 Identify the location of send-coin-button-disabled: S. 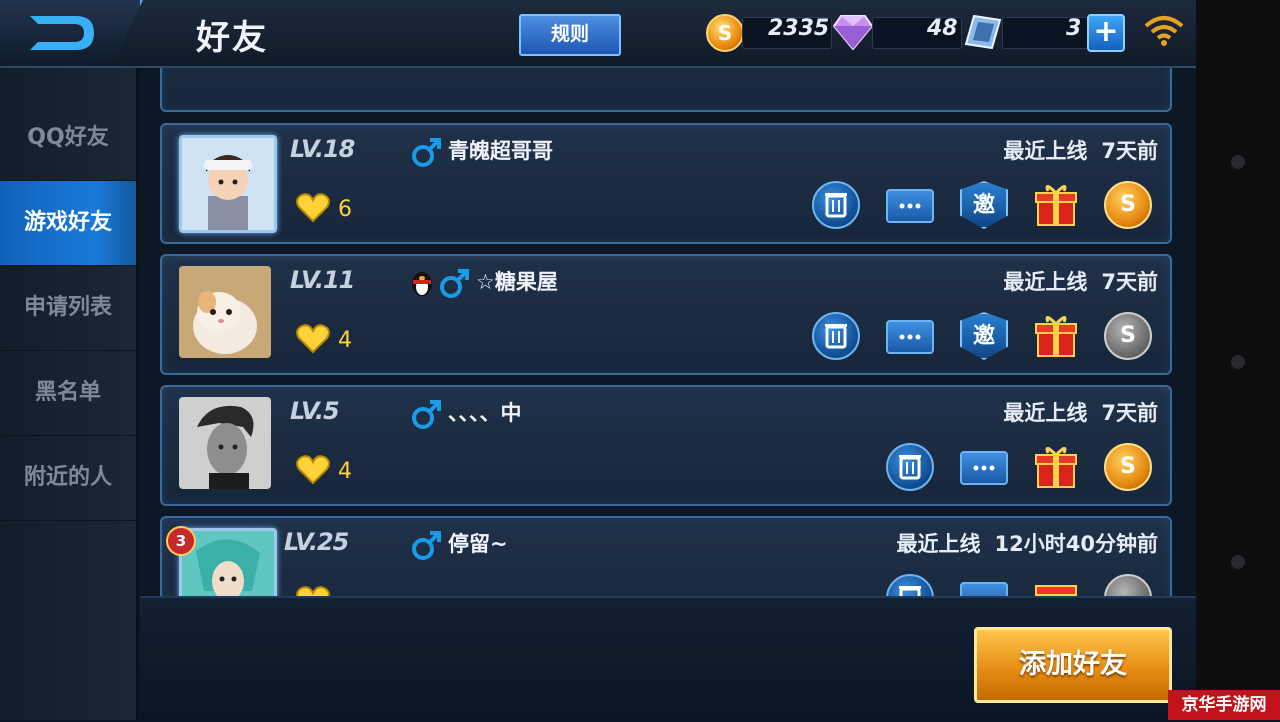
(1128, 336).